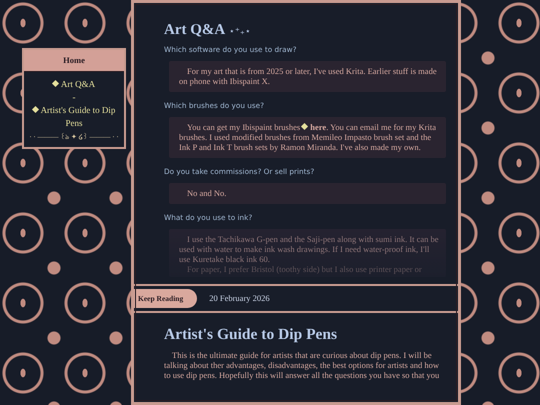 Image resolution: width=540 pixels, height=405 pixels. I want to click on answer-text: You can get my Ibispaint brushes here. You can email me for my Krita brushes. I used modified brushes from Memileo Impasto brush set and the Ink P and Ink T brush sets by Ramon Miranda. I've also made my own., so click(308, 137).